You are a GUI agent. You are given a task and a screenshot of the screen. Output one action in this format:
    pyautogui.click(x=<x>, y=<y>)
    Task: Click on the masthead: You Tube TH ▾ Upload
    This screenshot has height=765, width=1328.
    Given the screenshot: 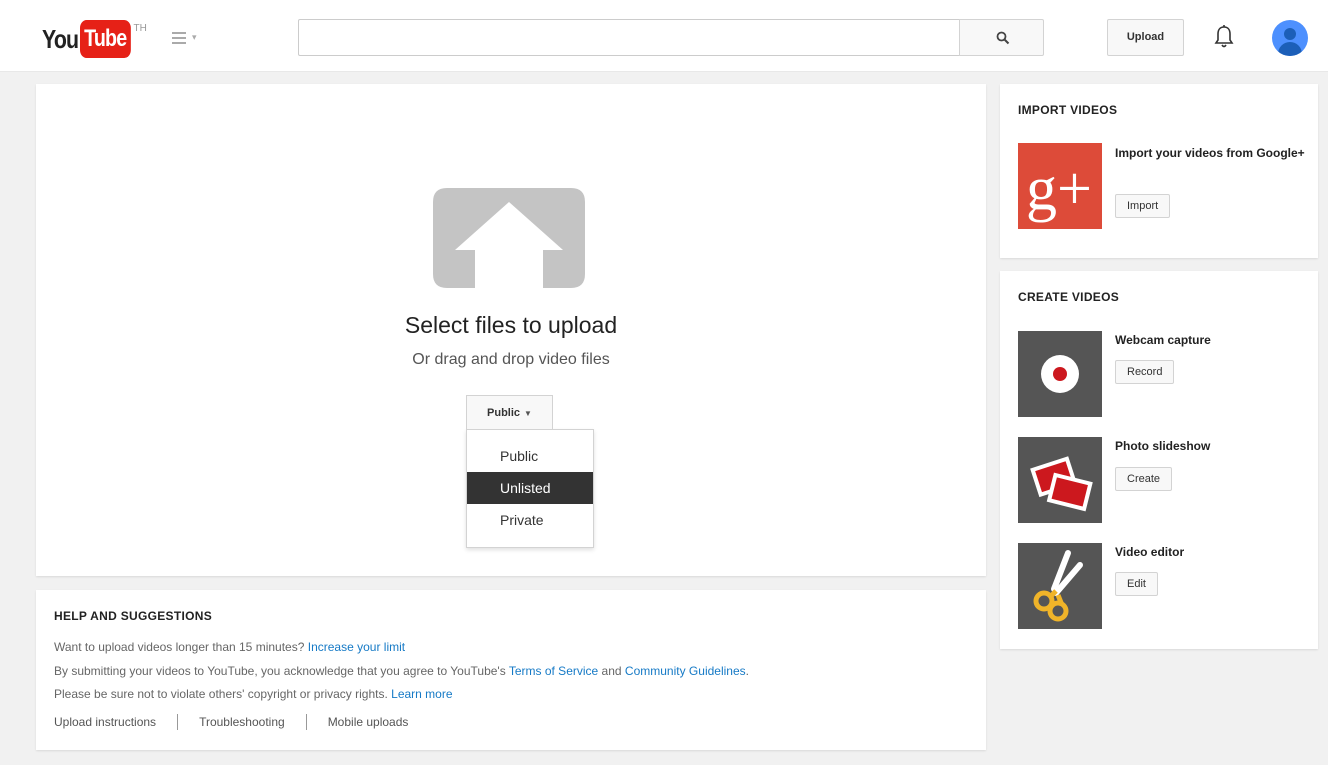 What is the action you would take?
    pyautogui.click(x=664, y=36)
    